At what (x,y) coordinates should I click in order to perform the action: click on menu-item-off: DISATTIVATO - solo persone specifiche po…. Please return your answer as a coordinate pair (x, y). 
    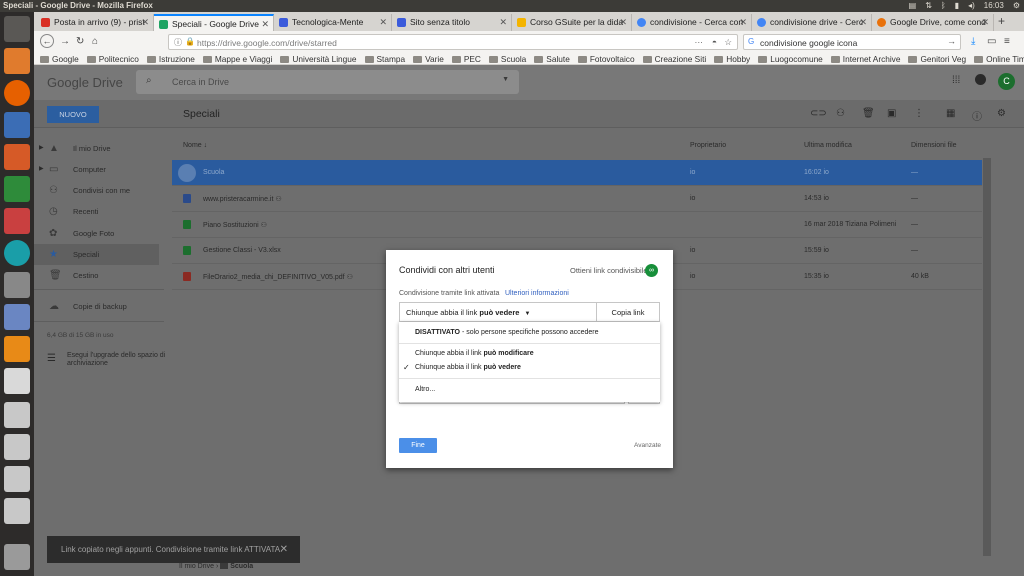
    Looking at the image, I should click on (529, 333).